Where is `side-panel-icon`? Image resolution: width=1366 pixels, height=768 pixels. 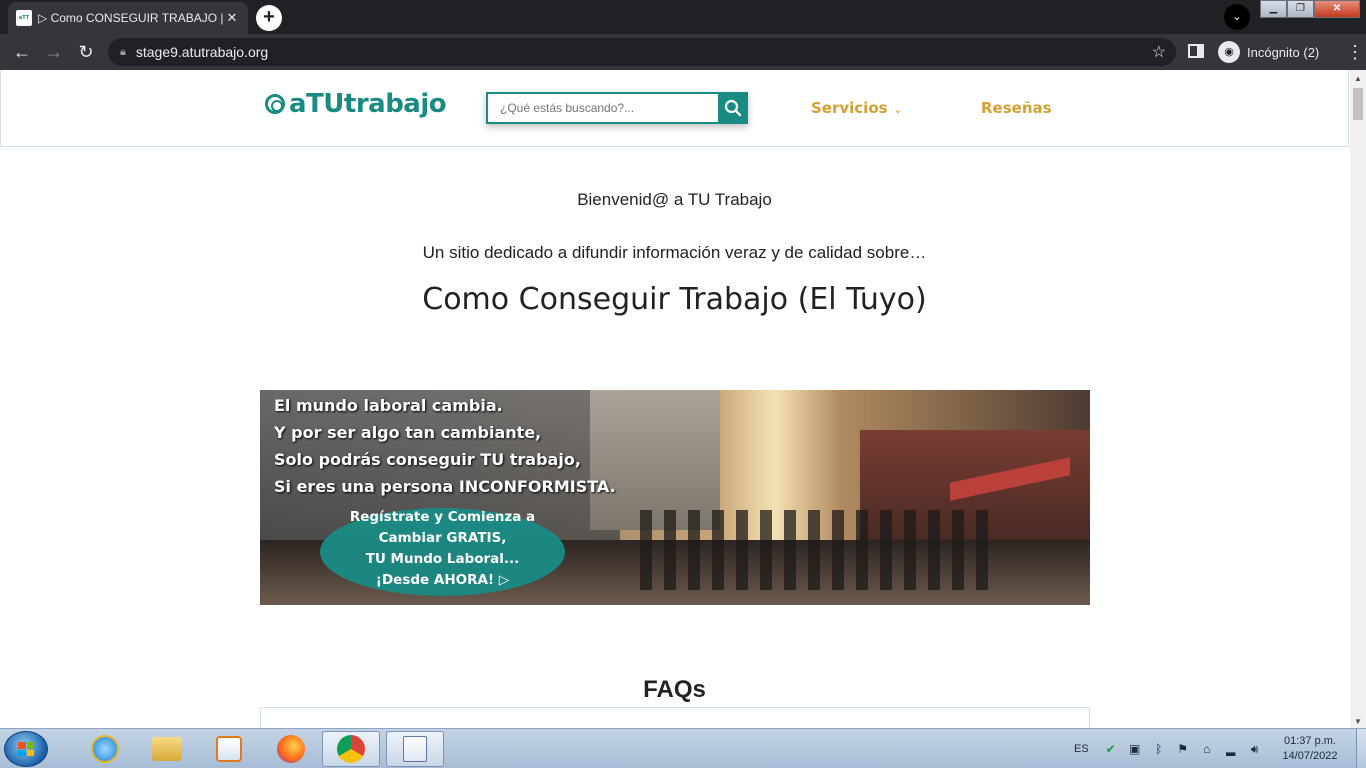
side-panel-icon is located at coordinates (1196, 51).